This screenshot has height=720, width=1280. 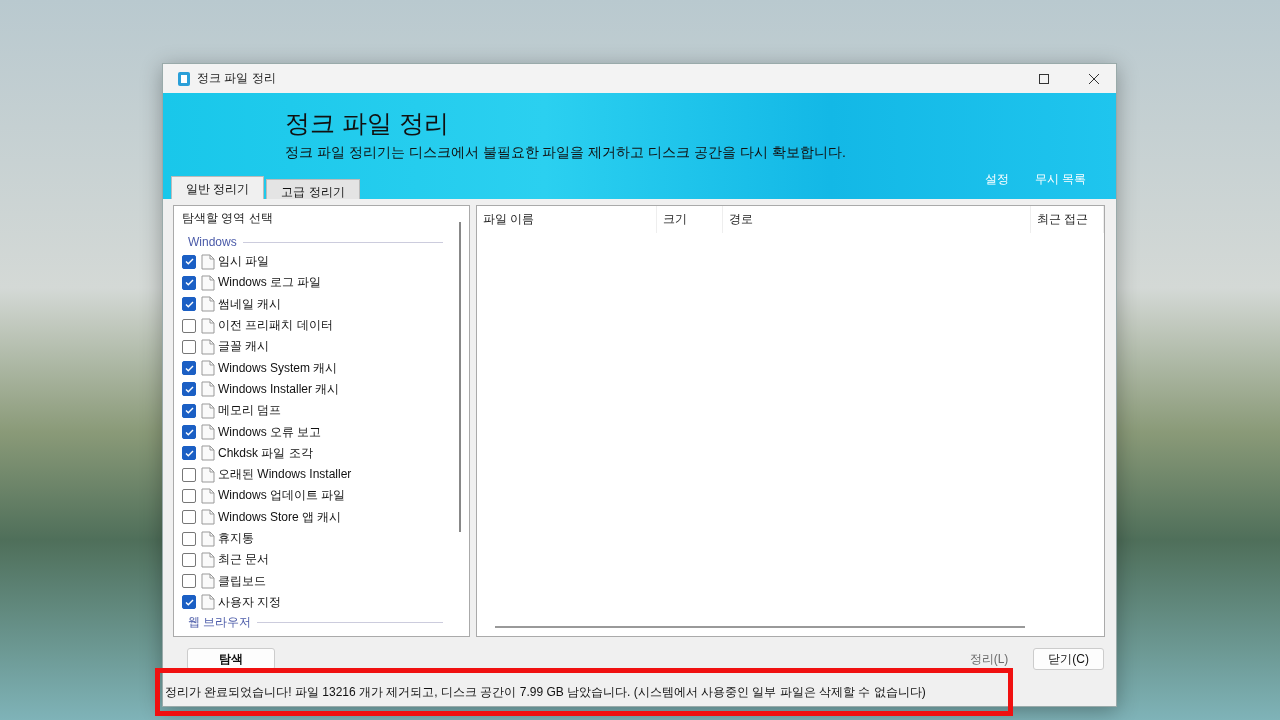 I want to click on column-header: 크기, so click(x=690, y=219).